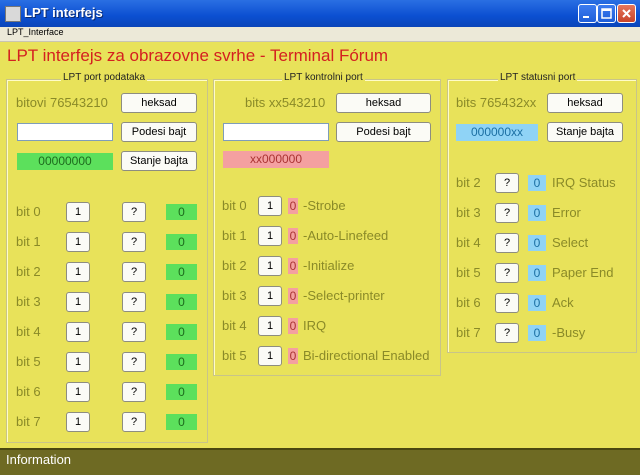 The height and width of the screenshot is (475, 640). I want to click on close-icon, so click(626, 13).